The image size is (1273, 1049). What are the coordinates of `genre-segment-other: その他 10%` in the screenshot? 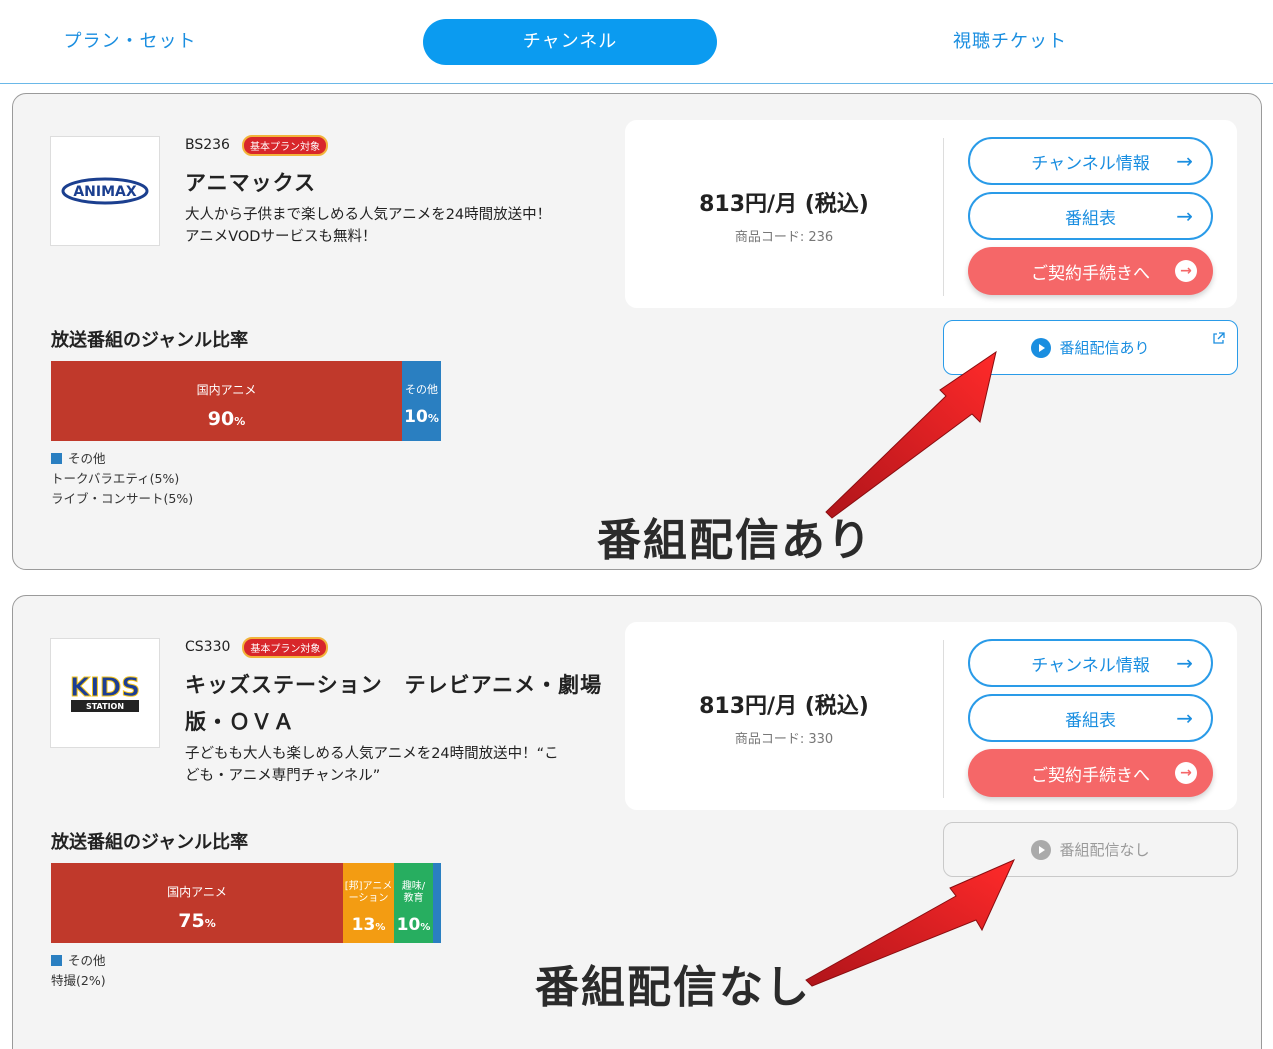 It's located at (421, 401).